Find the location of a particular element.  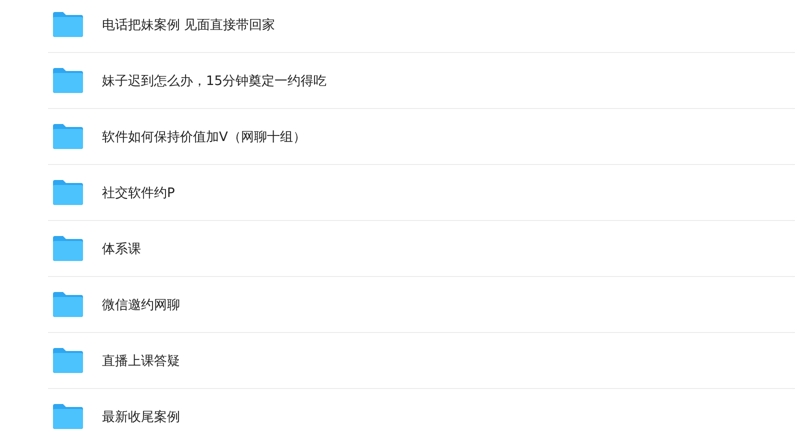

folder-name: 微信邀约网聊 is located at coordinates (141, 305).